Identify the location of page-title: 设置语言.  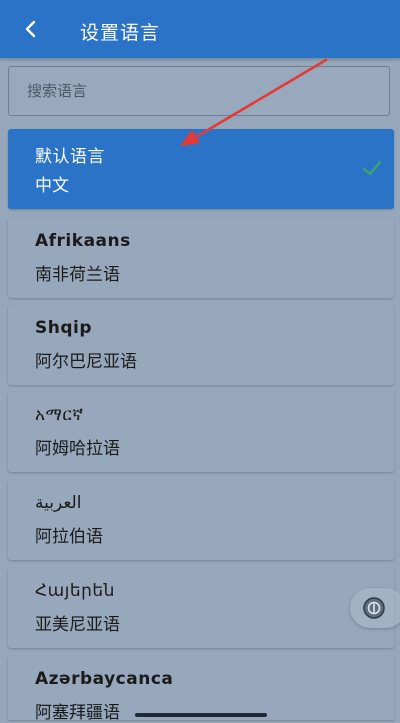
(120, 33).